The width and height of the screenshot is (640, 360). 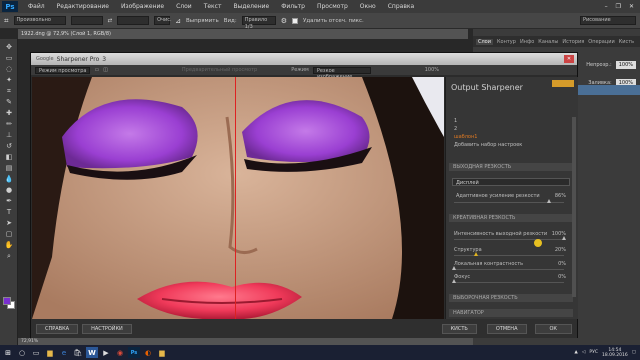 What do you see at coordinates (527, 42) in the screenshot?
I see `tab-info: Инфо` at bounding box center [527, 42].